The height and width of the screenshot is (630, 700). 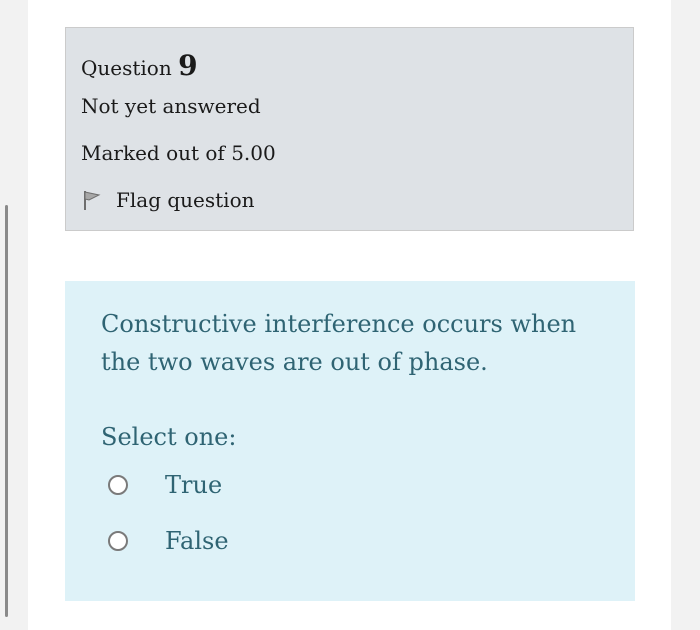 I want to click on flag-question-label: Flag question, so click(x=185, y=200).